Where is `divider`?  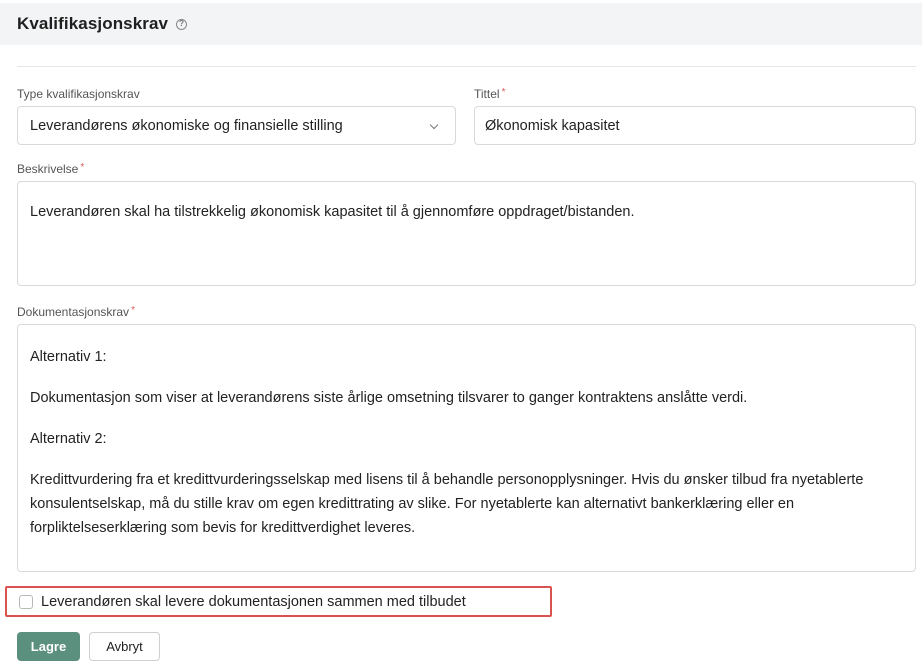
divider is located at coordinates (466, 66).